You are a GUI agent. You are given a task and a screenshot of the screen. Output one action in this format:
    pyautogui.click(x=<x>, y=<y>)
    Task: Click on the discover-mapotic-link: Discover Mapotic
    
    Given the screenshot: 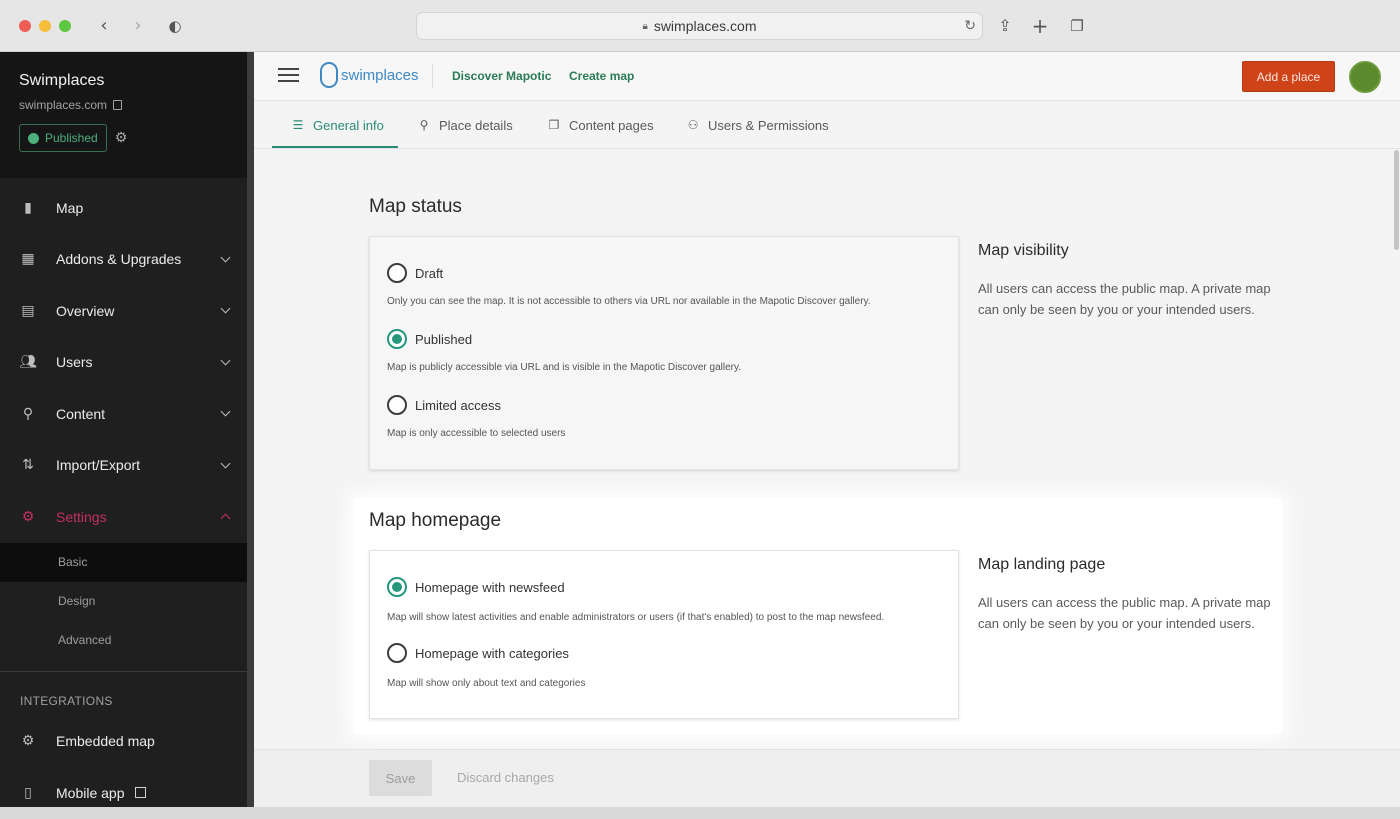 What is the action you would take?
    pyautogui.click(x=501, y=76)
    